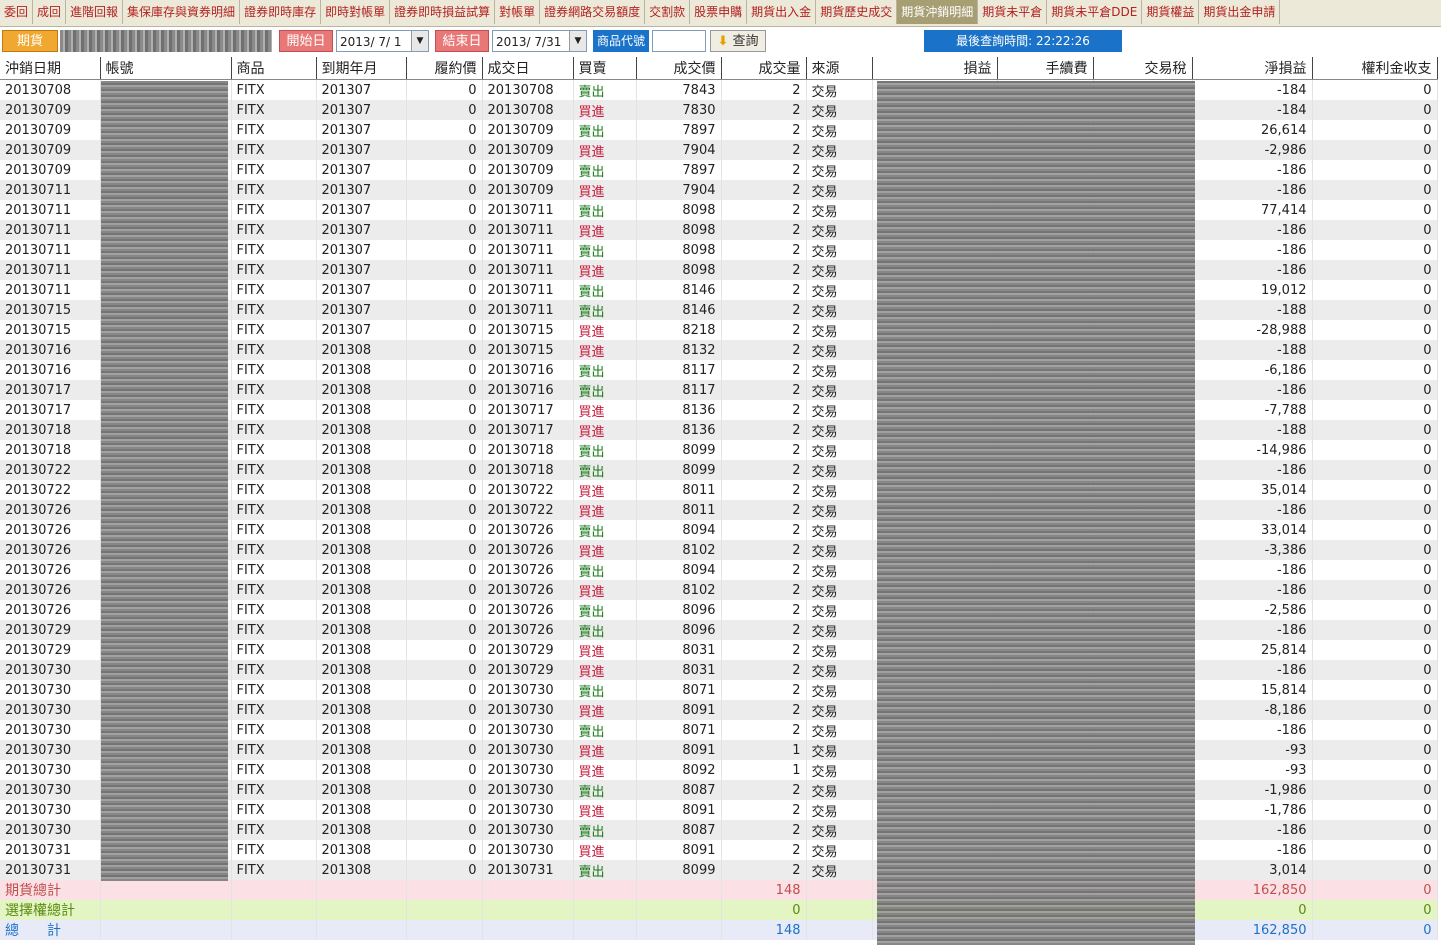 Image resolution: width=1441 pixels, height=945 pixels. What do you see at coordinates (1252, 930) in the screenshot?
I see `summary-net-pnl: 162,850` at bounding box center [1252, 930].